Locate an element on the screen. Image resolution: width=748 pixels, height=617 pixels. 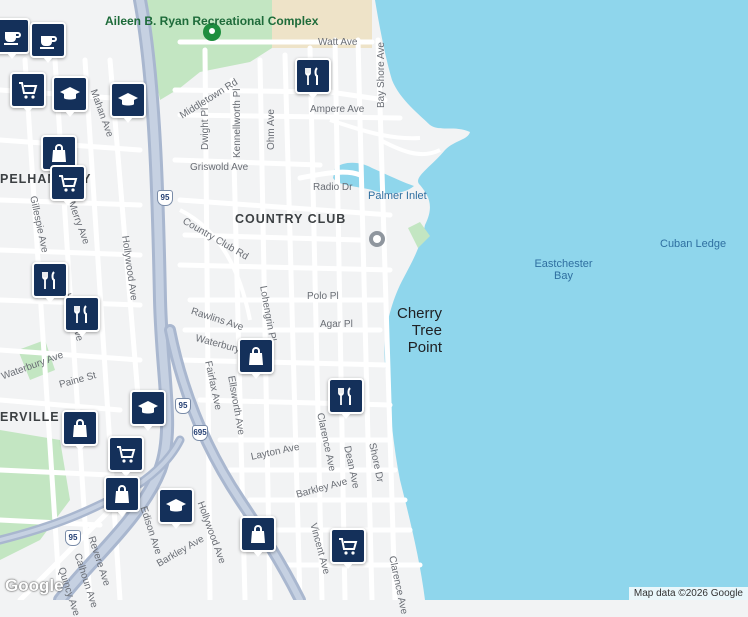
water-label-palmer-inlet: Palmer Inlet is located at coordinates (397, 196).